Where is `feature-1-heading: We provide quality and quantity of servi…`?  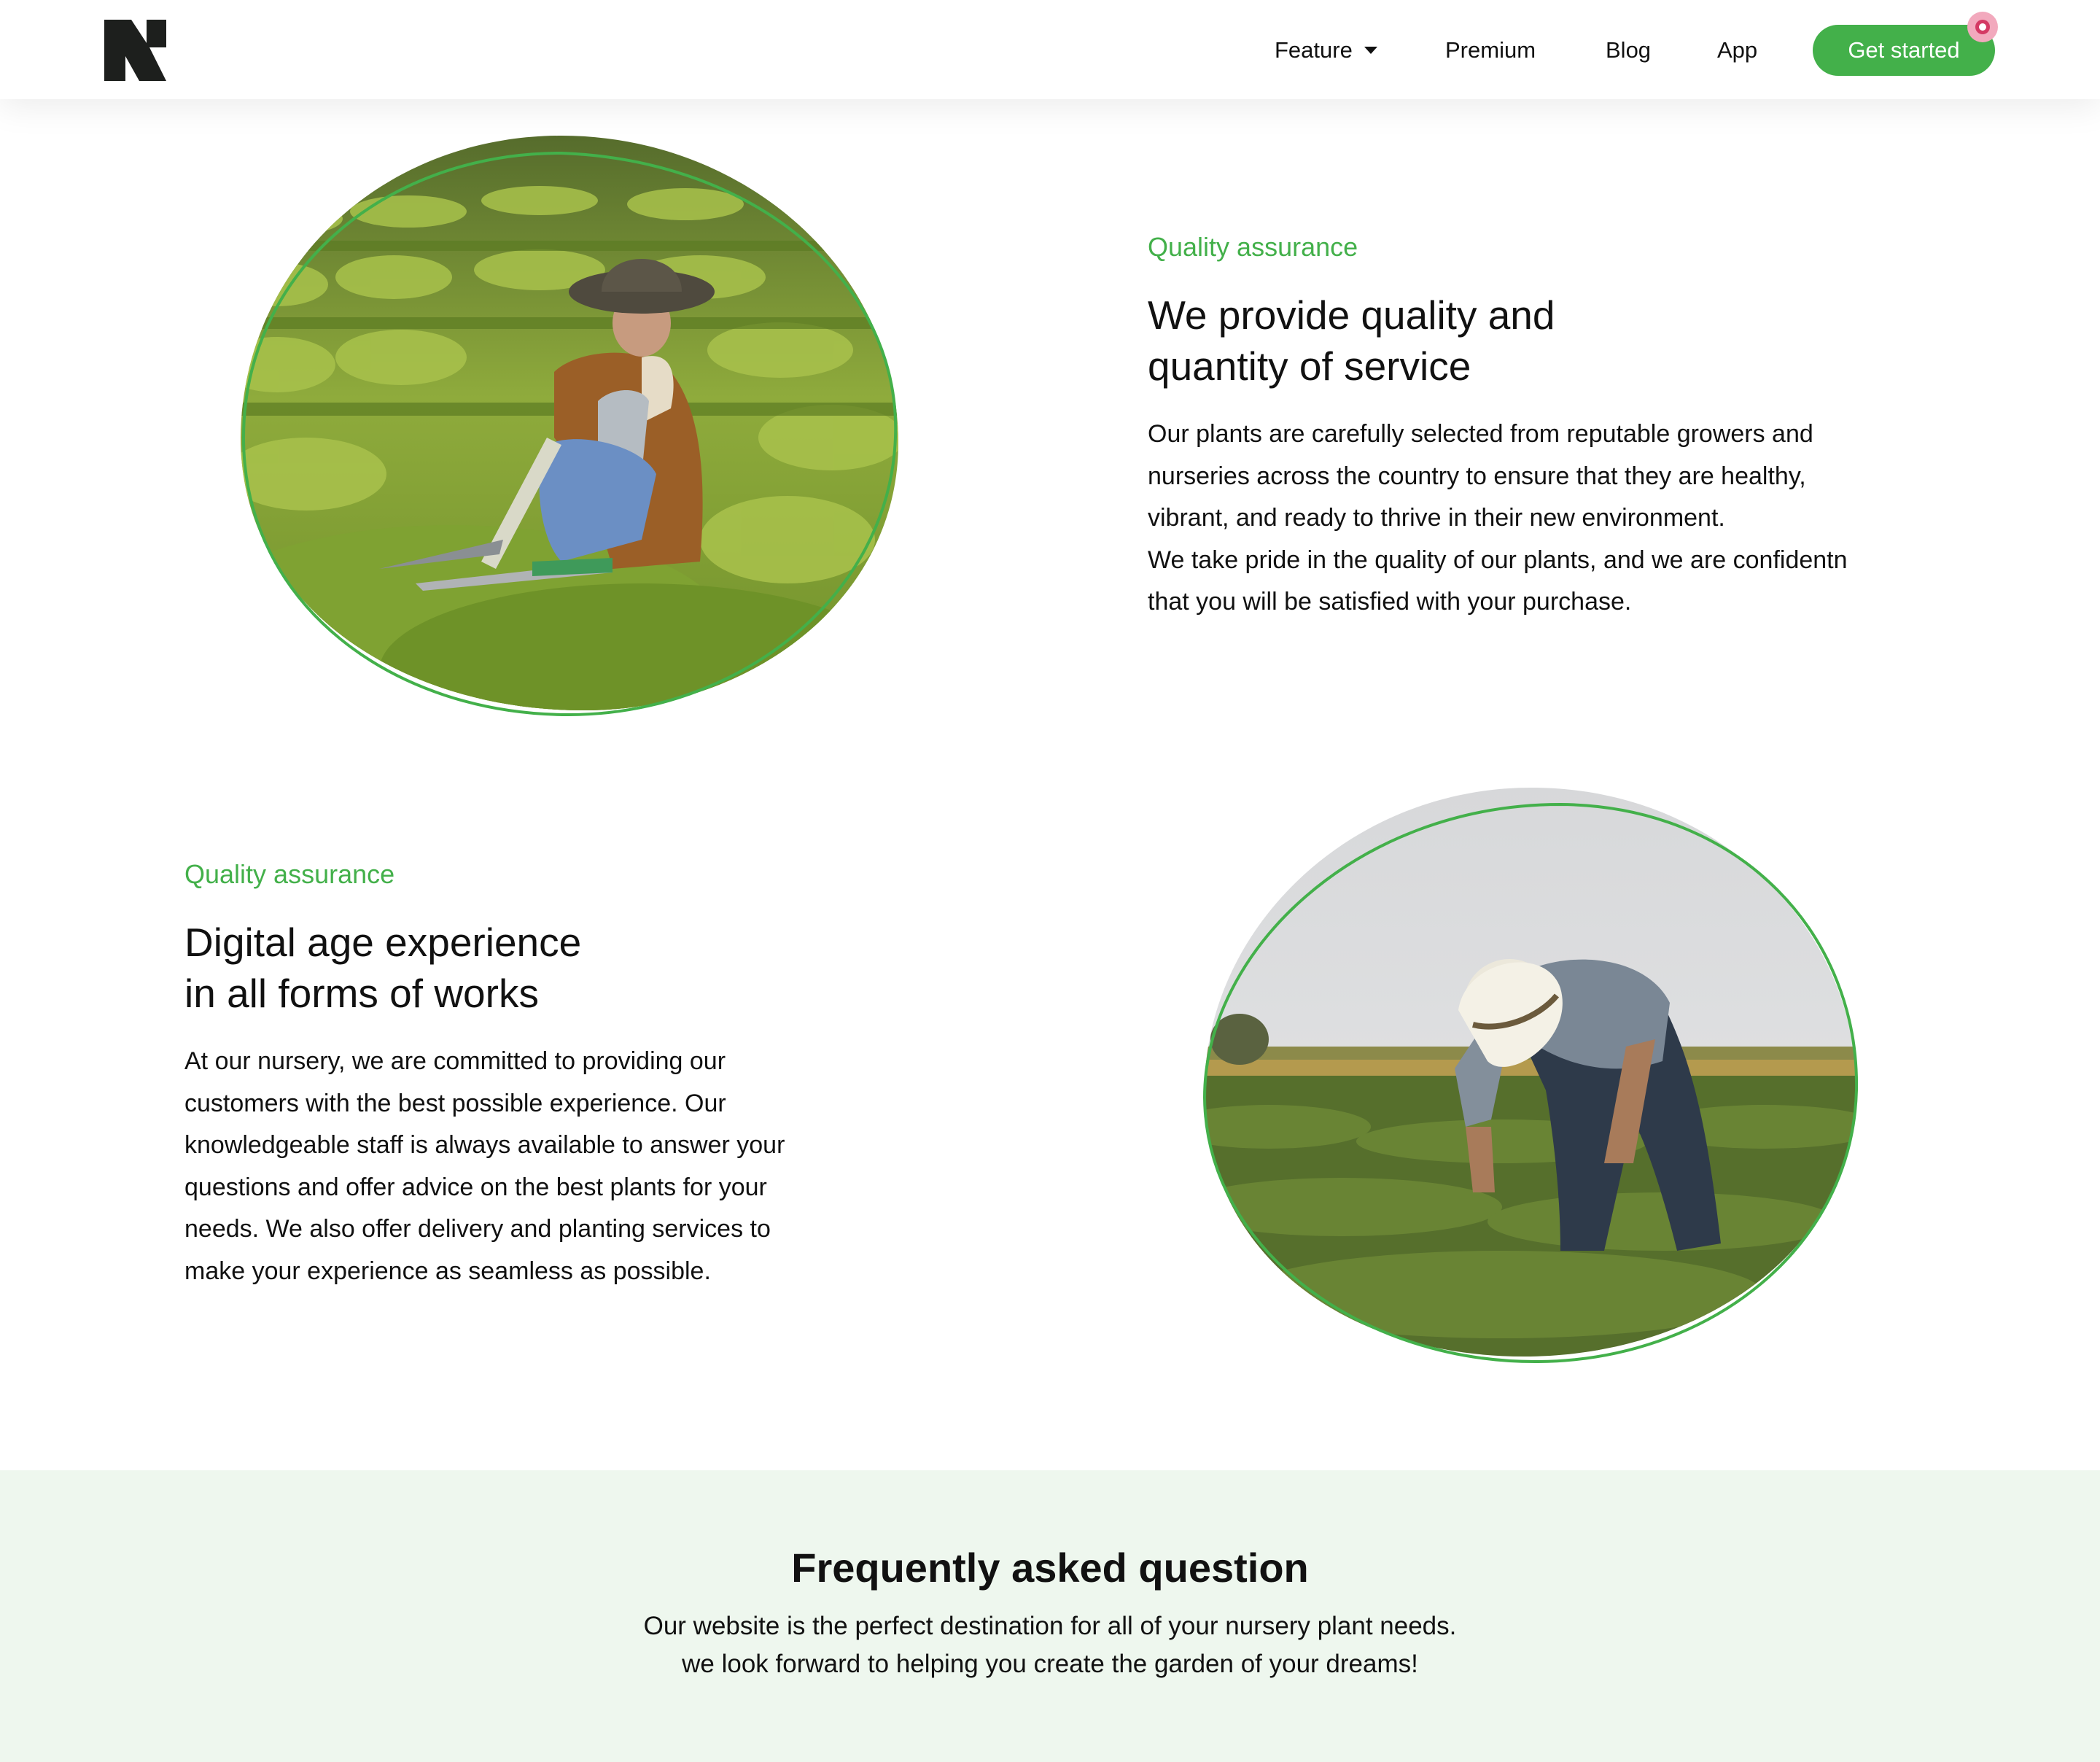
feature-1-heading: We provide quality and quantity of servi… is located at coordinates (1351, 341).